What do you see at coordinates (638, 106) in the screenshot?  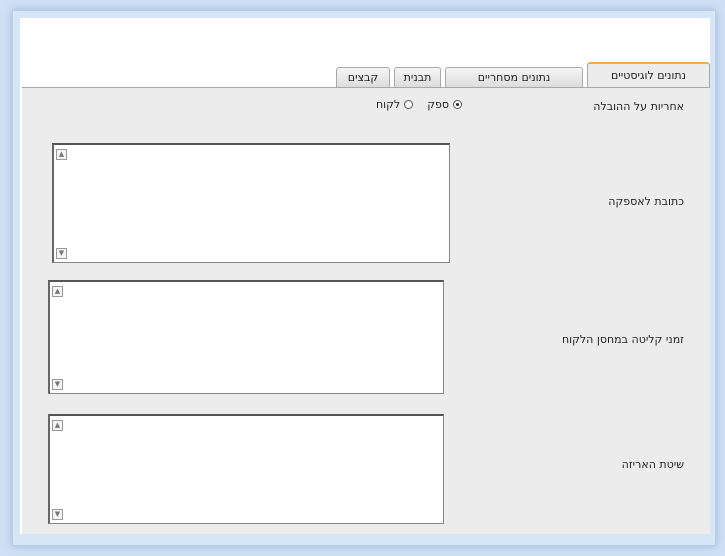 I see `delivery-responsibility-label: אחריות על ההובלה` at bounding box center [638, 106].